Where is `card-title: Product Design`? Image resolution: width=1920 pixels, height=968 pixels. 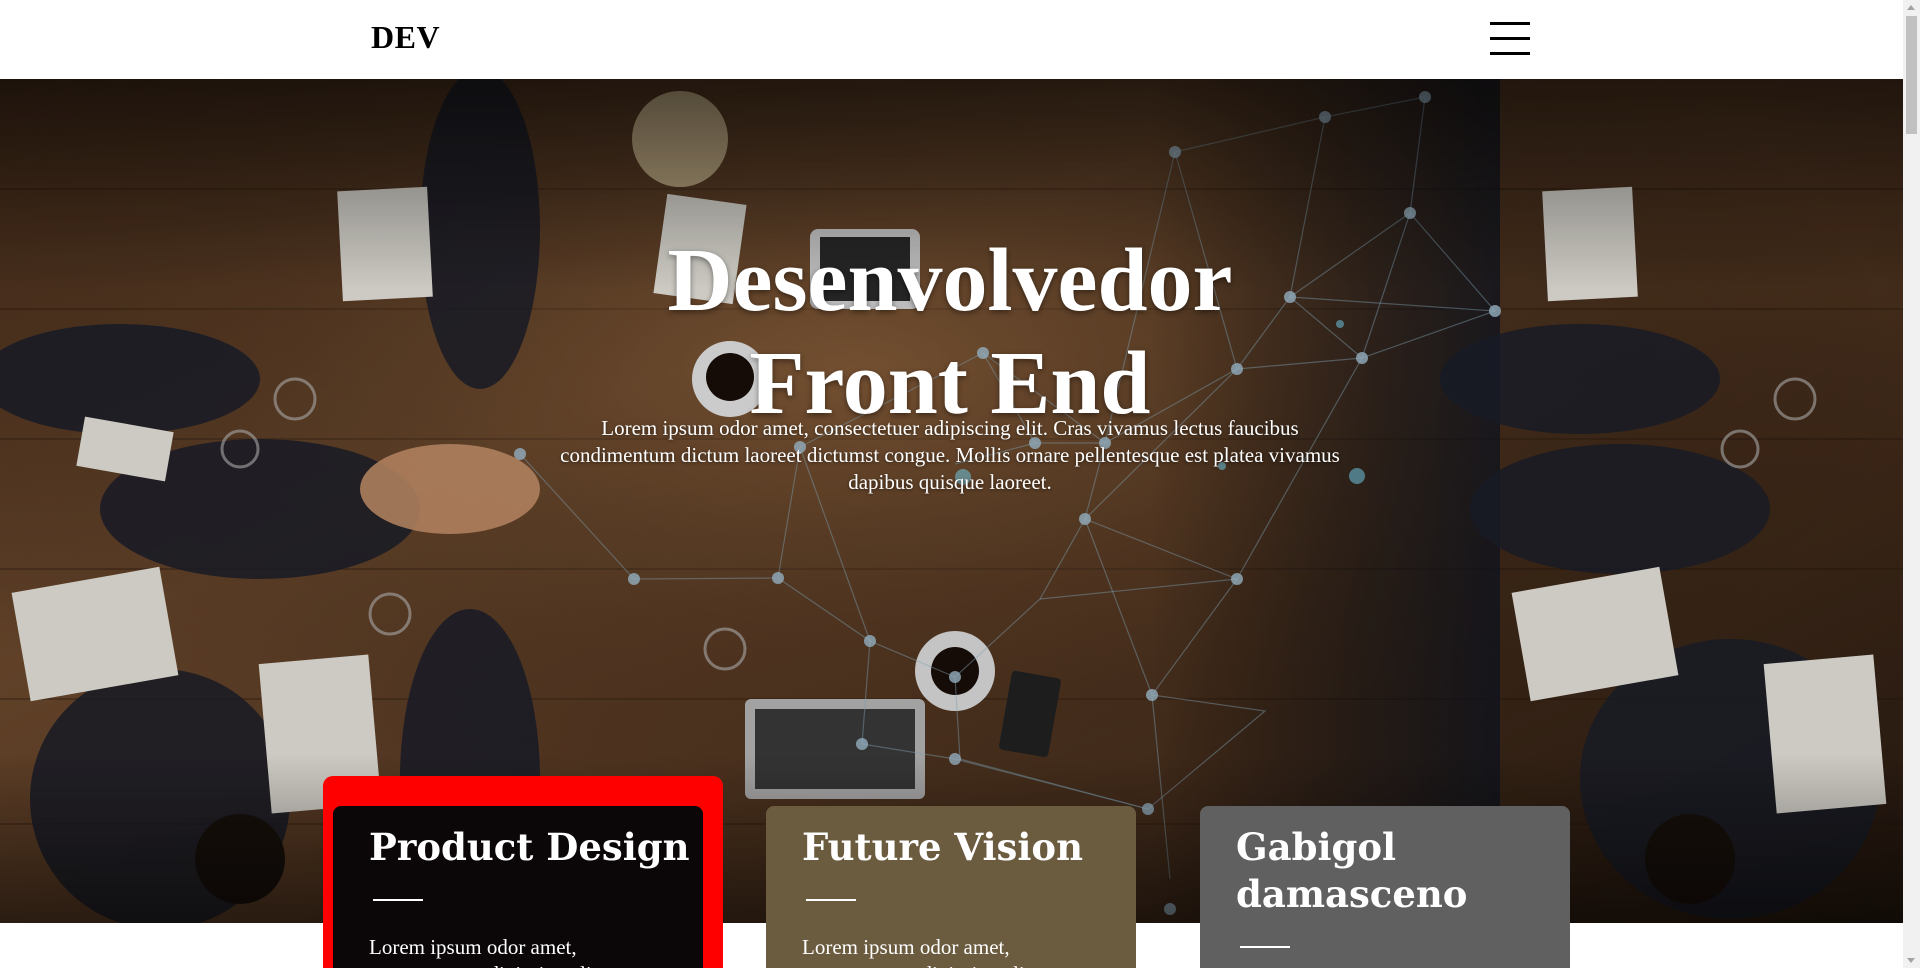 card-title: Product Design is located at coordinates (529, 847).